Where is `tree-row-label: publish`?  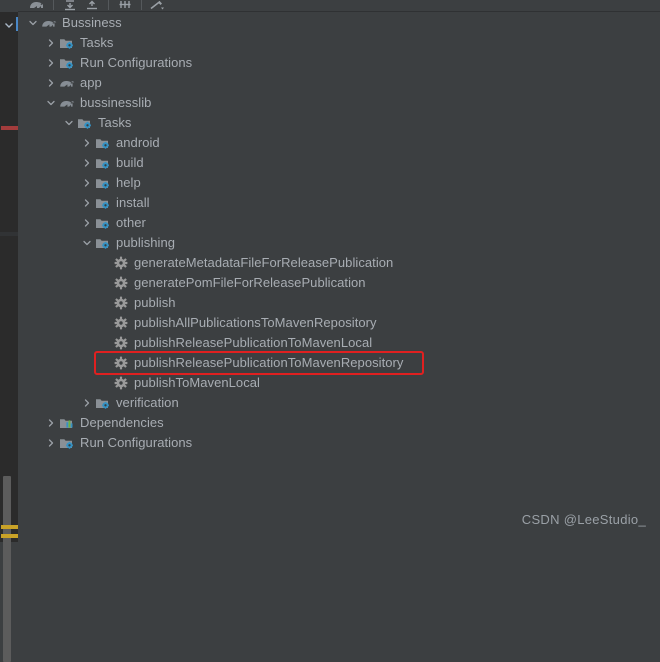 tree-row-label: publish is located at coordinates (155, 302).